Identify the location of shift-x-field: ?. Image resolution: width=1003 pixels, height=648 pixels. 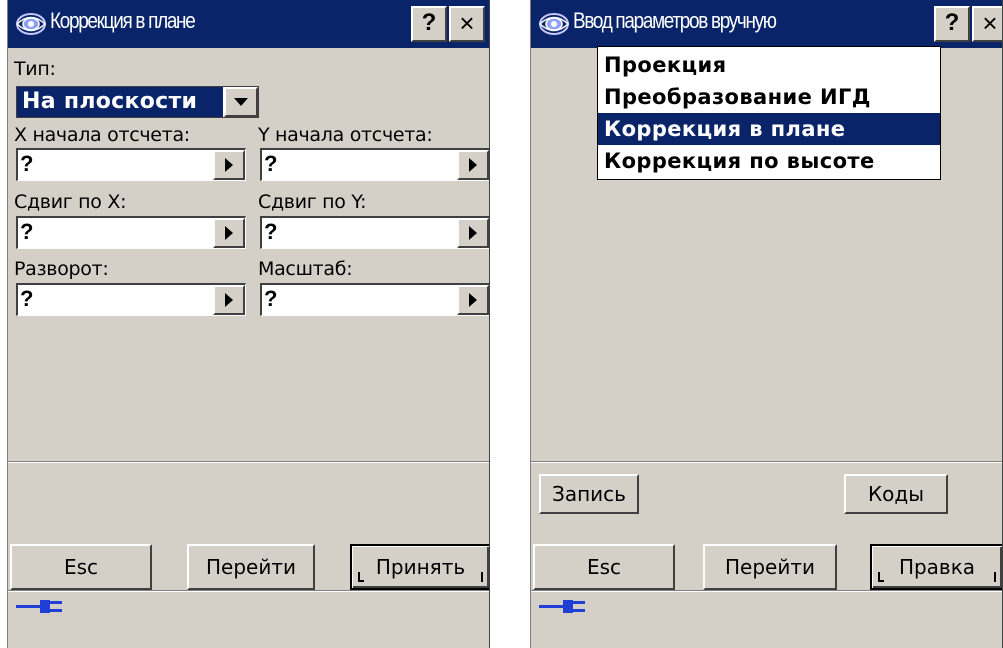
(131, 232).